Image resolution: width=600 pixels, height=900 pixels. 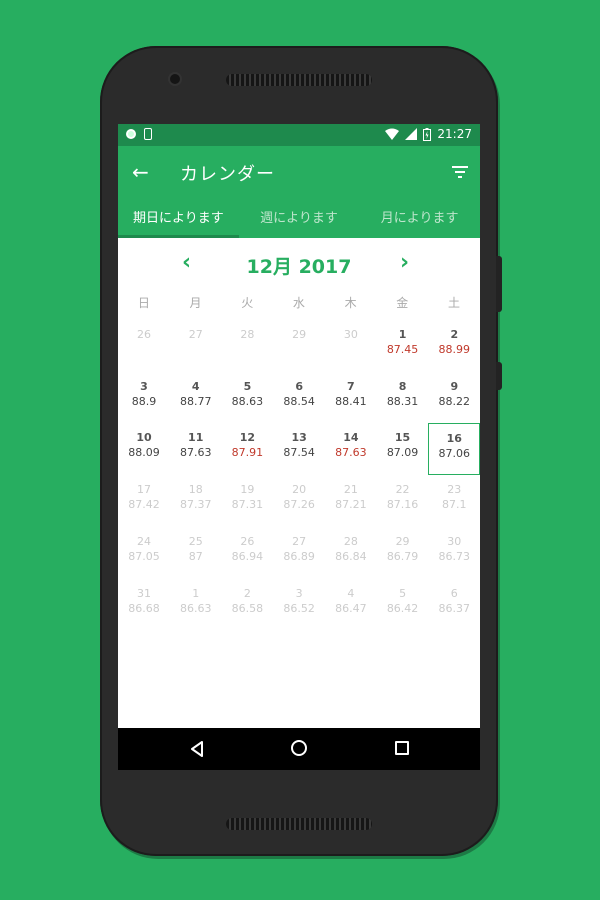 What do you see at coordinates (195, 608) in the screenshot?
I see `day-value: 86.63` at bounding box center [195, 608].